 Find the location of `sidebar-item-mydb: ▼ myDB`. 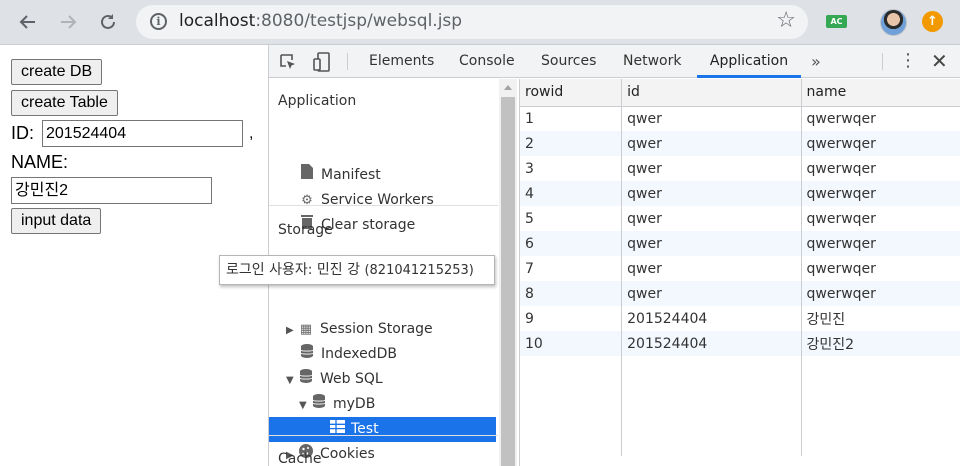

sidebar-item-mydb: ▼ myDB is located at coordinates (337, 404).